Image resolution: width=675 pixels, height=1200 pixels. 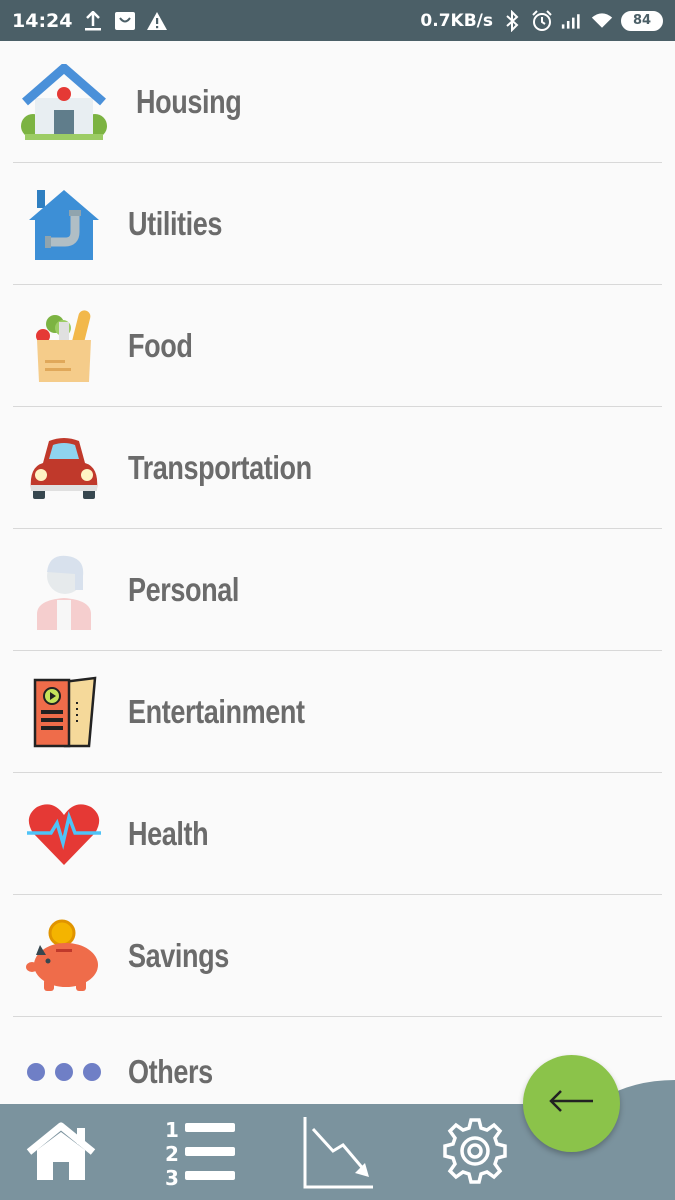 What do you see at coordinates (542, 20) in the screenshot?
I see `alarm-icon` at bounding box center [542, 20].